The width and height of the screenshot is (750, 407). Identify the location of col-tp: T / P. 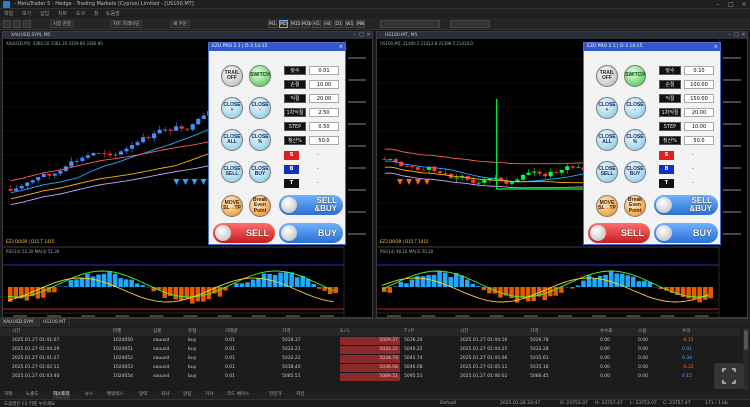
(409, 332).